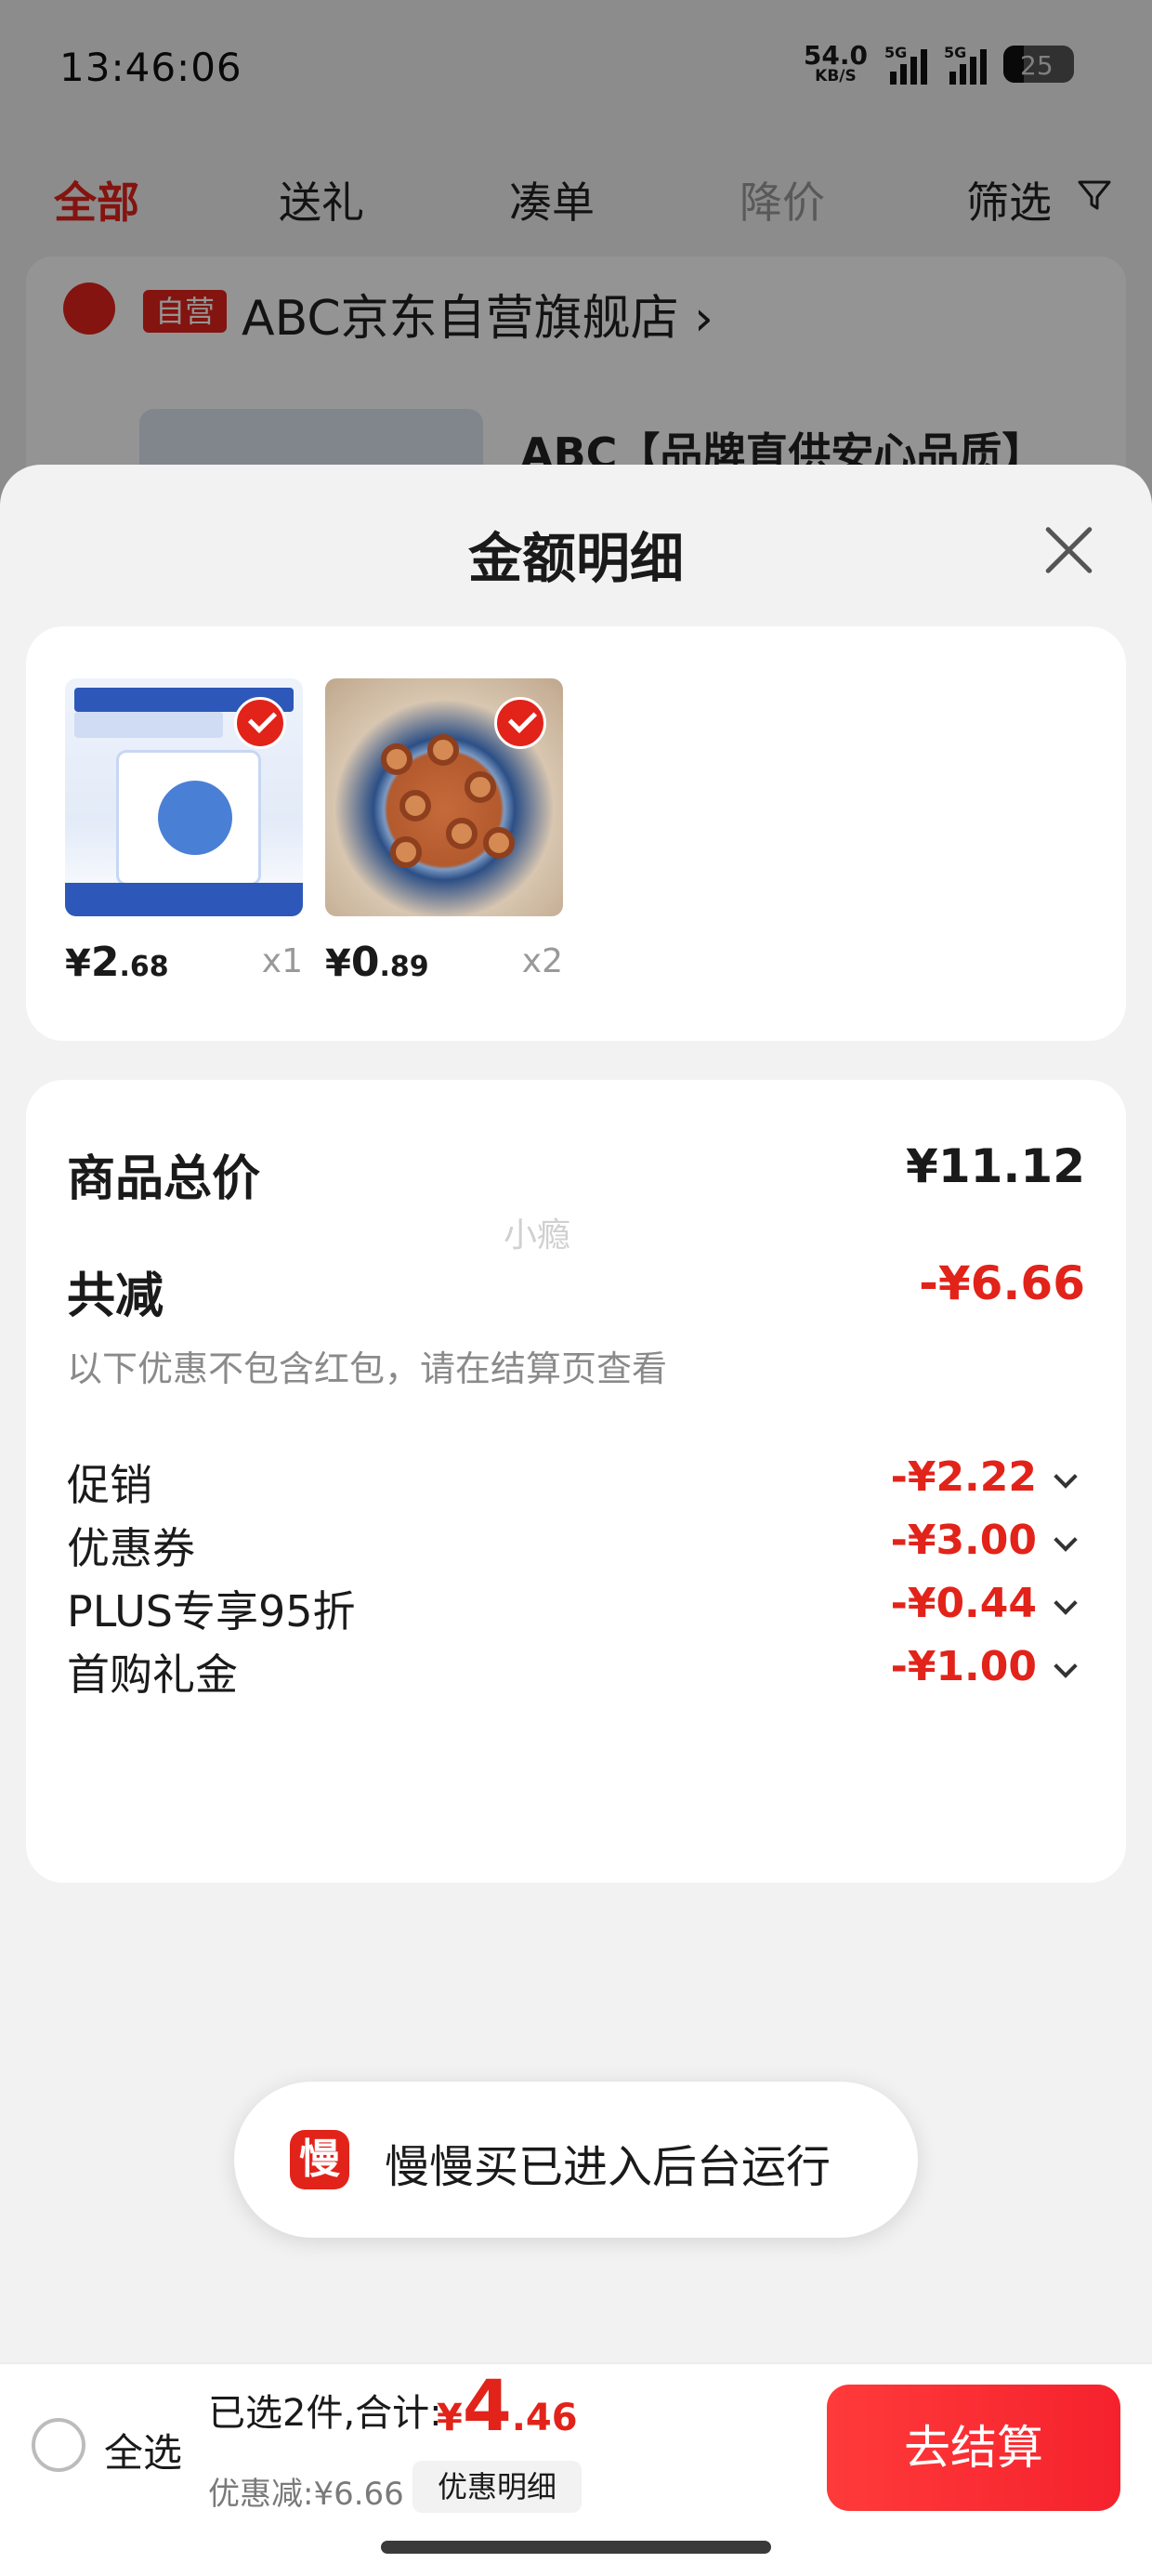  I want to click on discount-label-first-purchase: 首购礼金, so click(152, 1674).